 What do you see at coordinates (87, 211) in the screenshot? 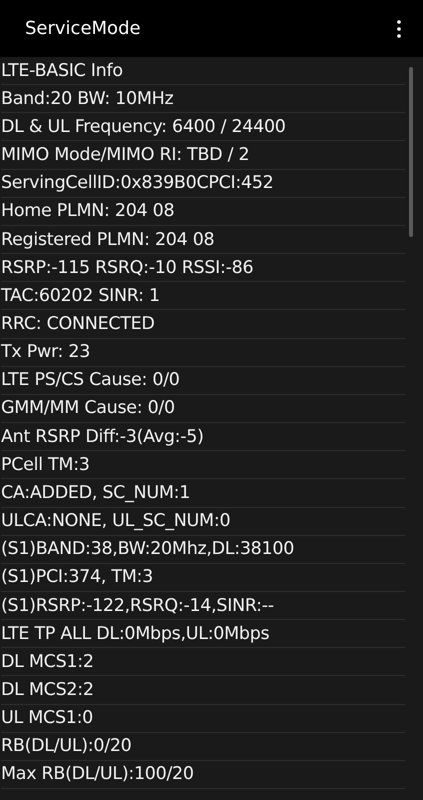
I see `info-line: Home PLMN: 204 08` at bounding box center [87, 211].